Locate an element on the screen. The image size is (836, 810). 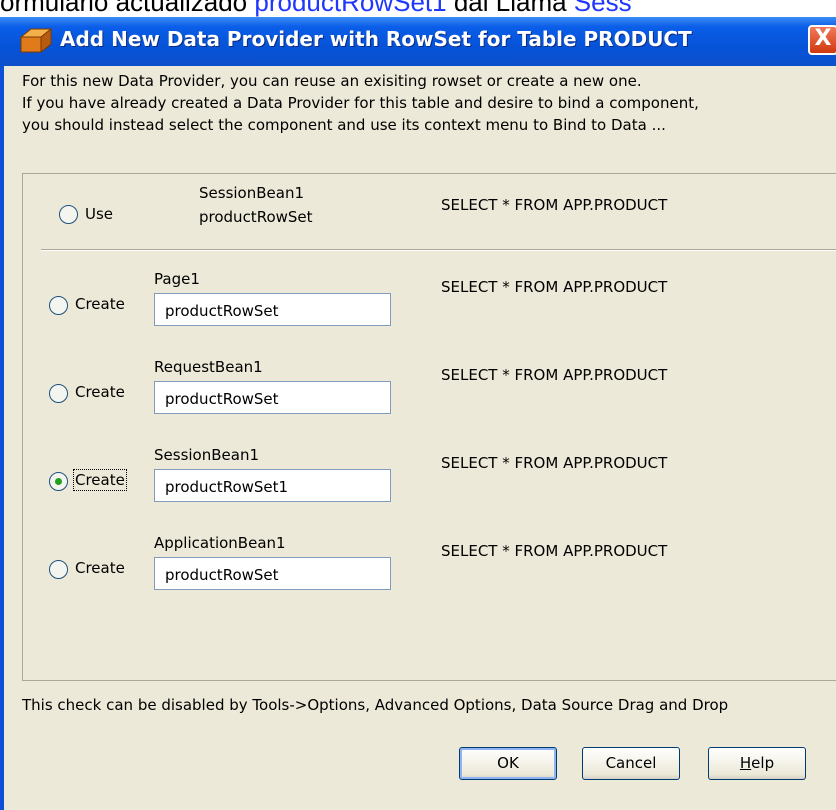
scope-label: RequestBean1 is located at coordinates (208, 367).